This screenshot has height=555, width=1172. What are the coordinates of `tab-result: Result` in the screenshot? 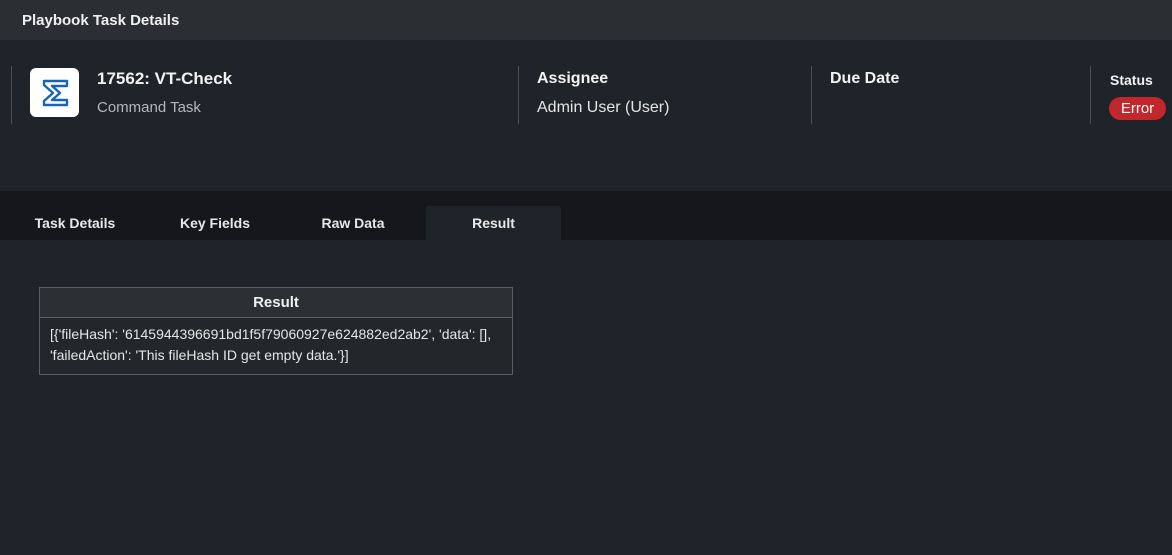 It's located at (493, 223).